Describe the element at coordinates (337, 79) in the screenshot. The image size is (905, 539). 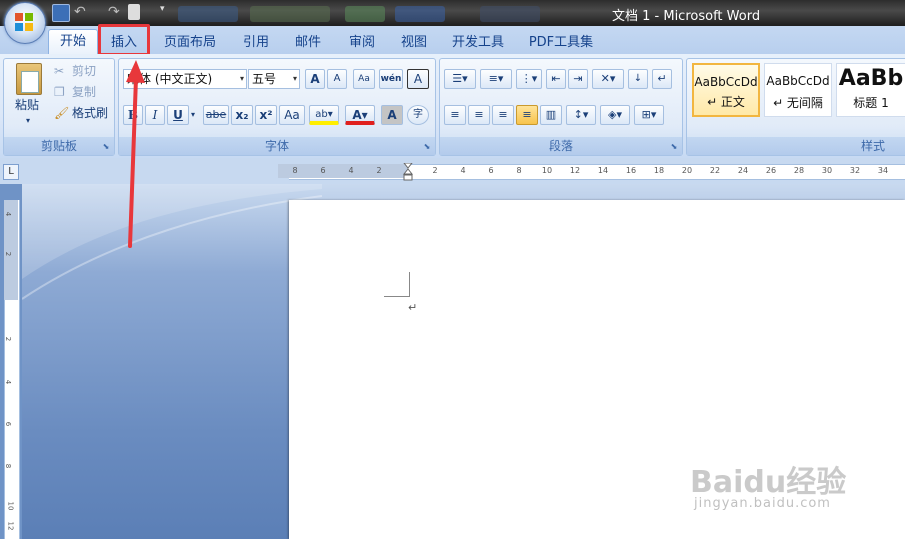
I see `shrink-font-button: A` at that location.